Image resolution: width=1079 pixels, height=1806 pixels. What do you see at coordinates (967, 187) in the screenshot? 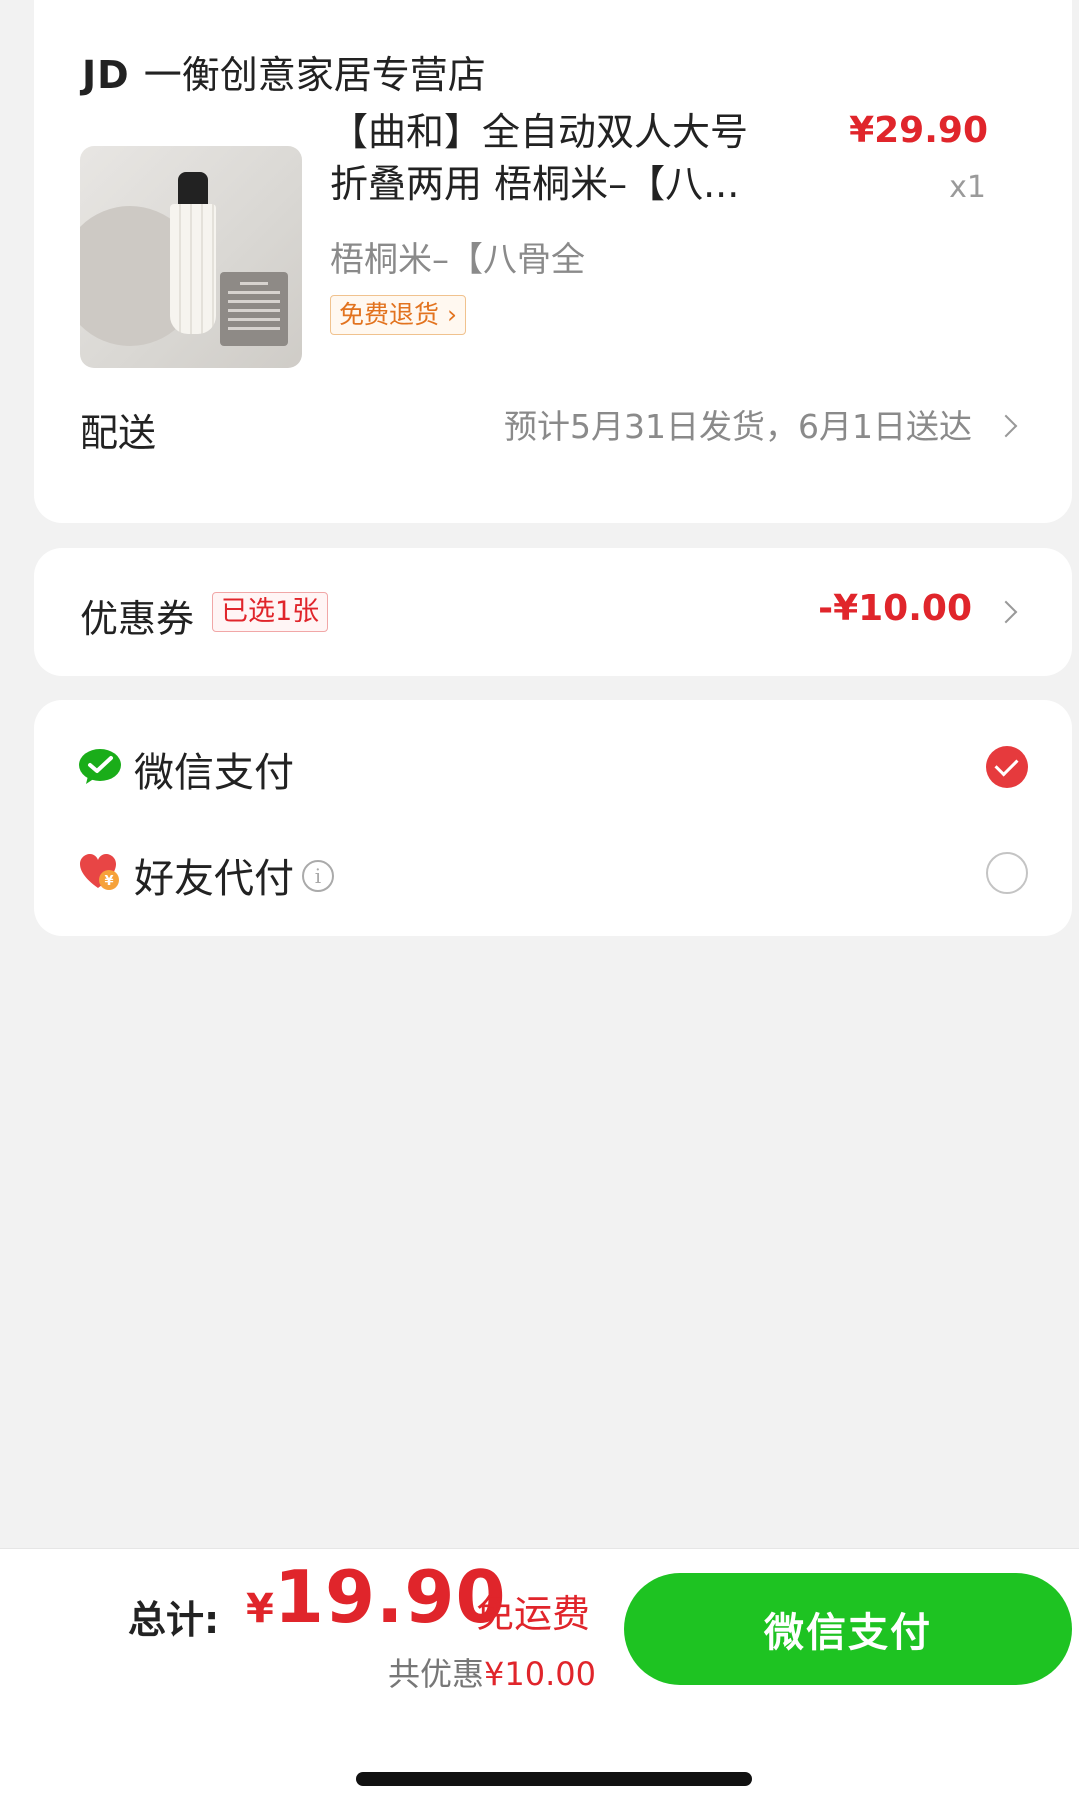
I see `product-quantity: x1` at bounding box center [967, 187].